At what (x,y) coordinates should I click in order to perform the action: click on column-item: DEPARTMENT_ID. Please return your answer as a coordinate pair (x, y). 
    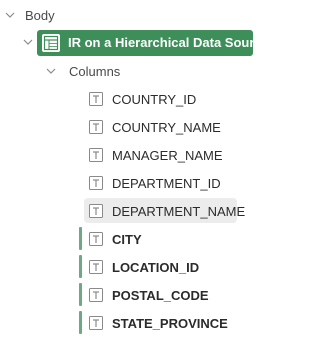
    Looking at the image, I should click on (134, 183).